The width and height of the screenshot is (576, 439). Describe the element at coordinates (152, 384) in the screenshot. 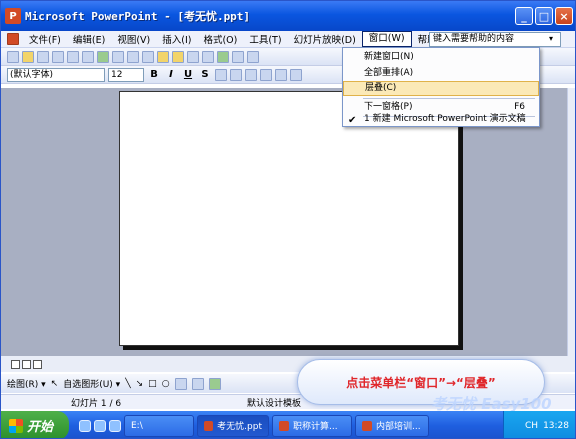

I see `rectangle-icon: □` at that location.